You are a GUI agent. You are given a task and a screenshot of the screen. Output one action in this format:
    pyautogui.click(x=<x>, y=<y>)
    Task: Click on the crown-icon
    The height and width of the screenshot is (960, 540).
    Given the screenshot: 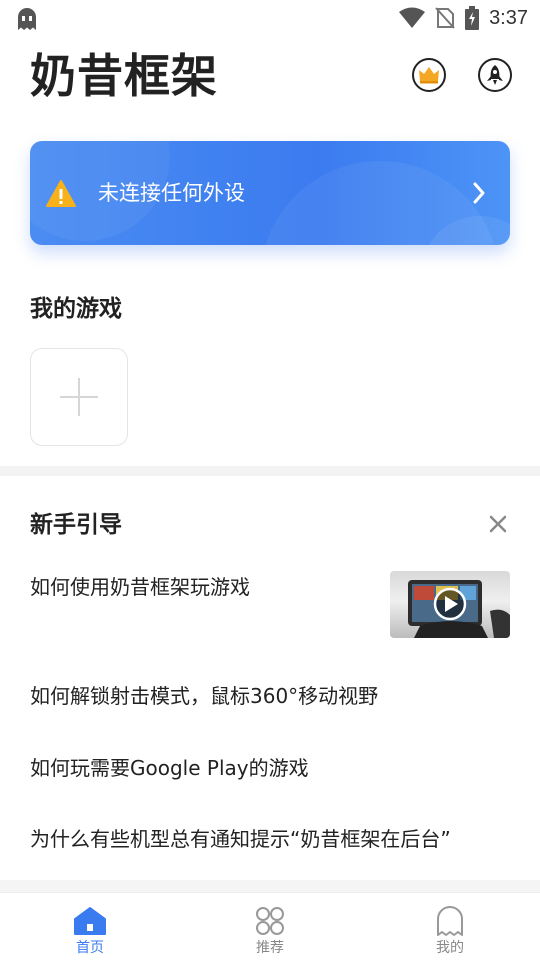 What is the action you would take?
    pyautogui.click(x=429, y=75)
    